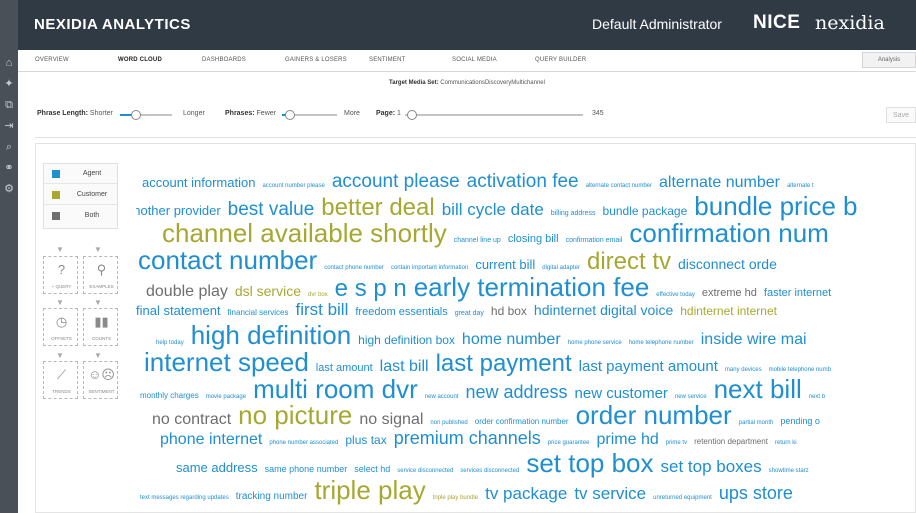  I want to click on cloud-phrase: service disconnected, so click(425, 471).